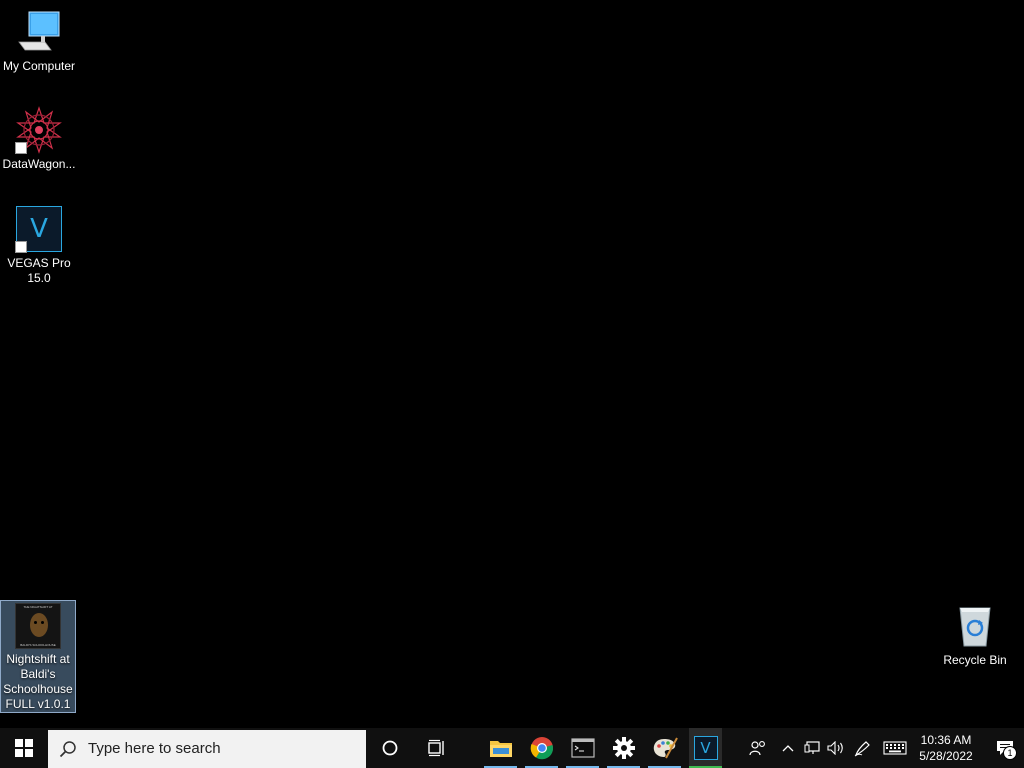  I want to click on desktop-icon-label: VEGAS Pro 15.0, so click(39, 270).